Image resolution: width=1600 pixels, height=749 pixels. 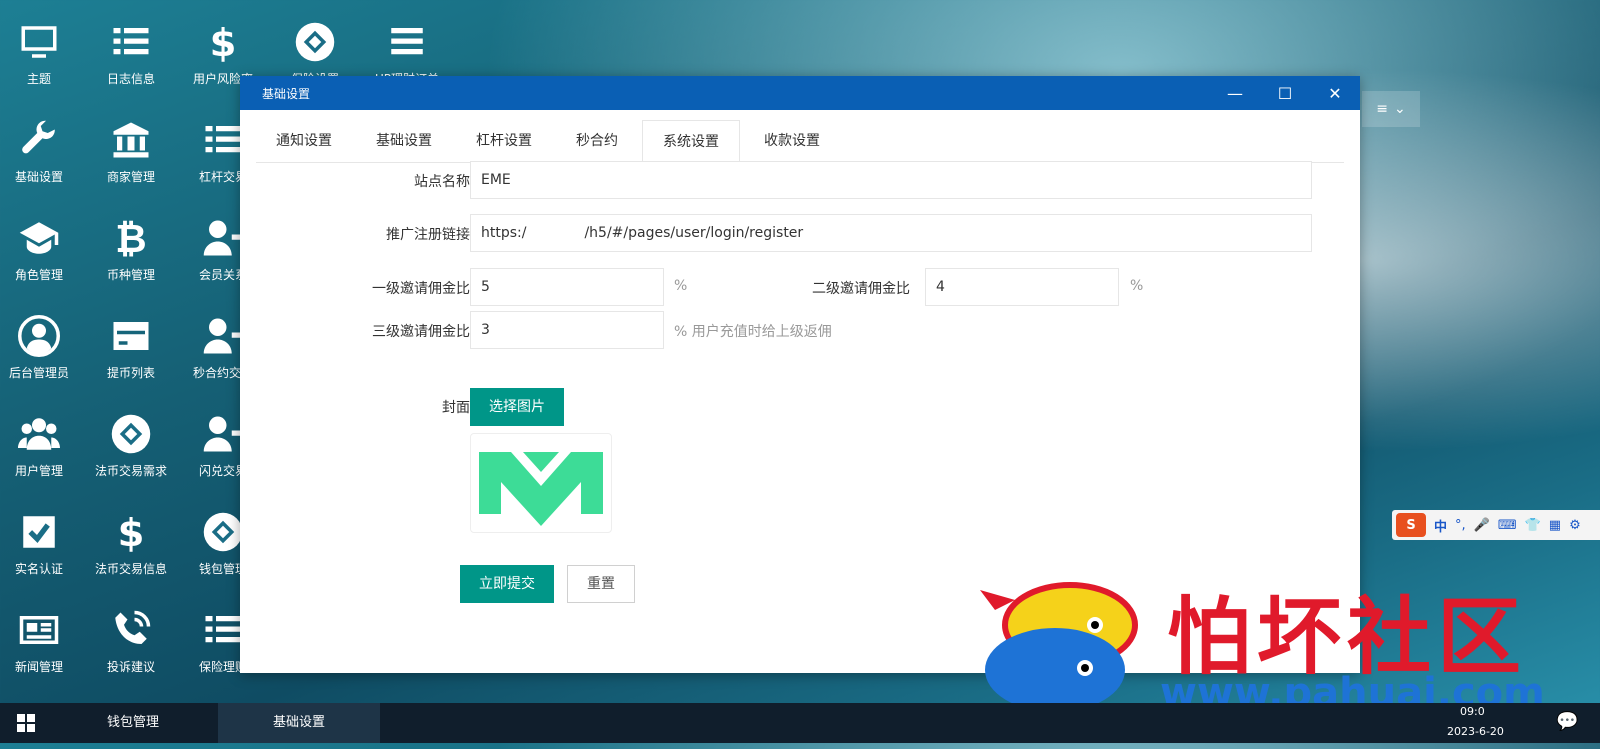 I want to click on site-name-label: 站点名称, so click(x=442, y=182).